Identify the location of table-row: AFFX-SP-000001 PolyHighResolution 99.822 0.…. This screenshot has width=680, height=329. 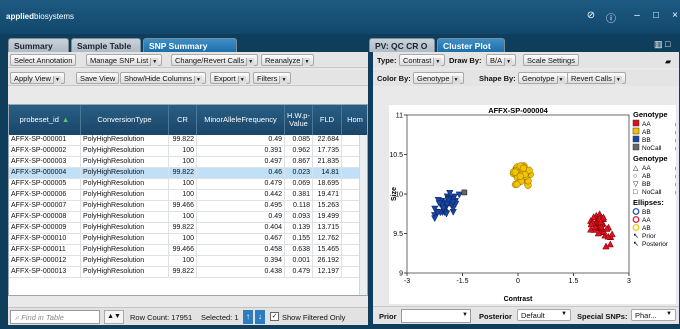
(184, 140).